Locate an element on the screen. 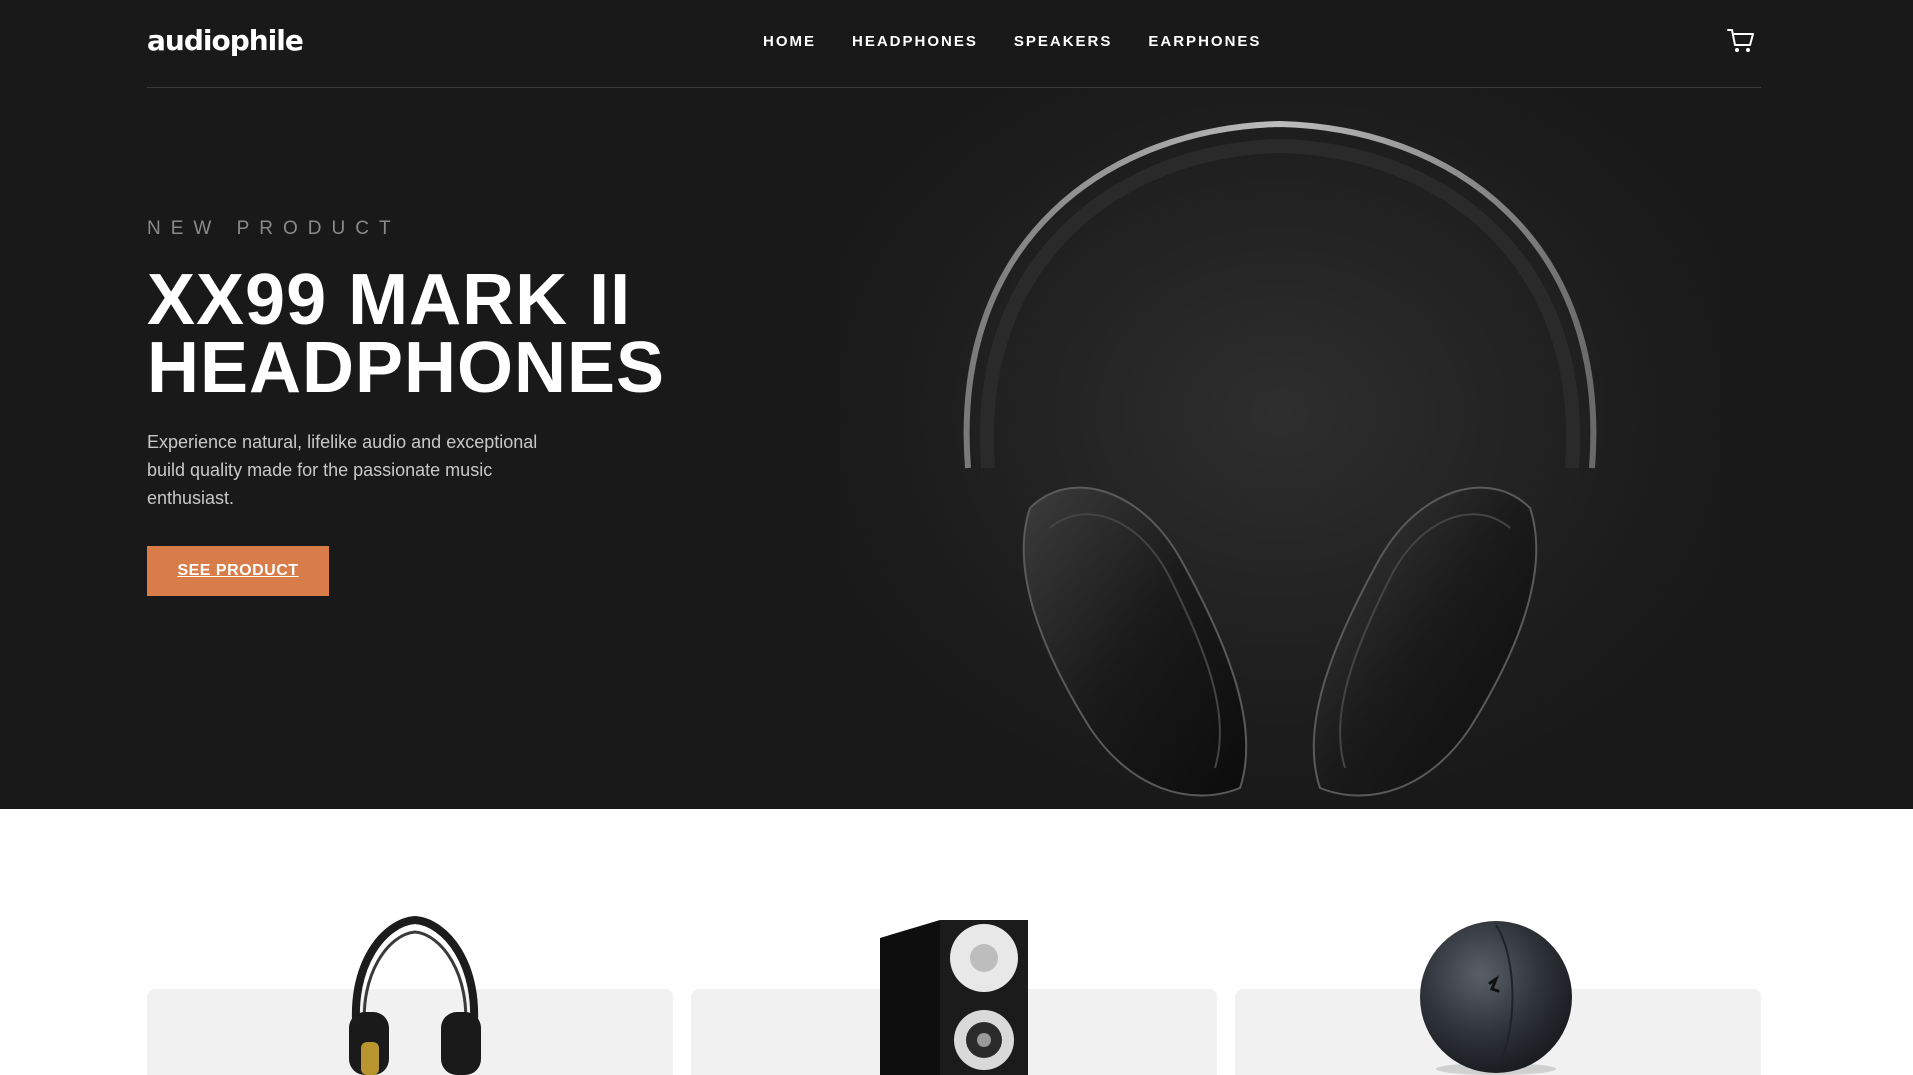  speaker-icon is located at coordinates (954, 997).